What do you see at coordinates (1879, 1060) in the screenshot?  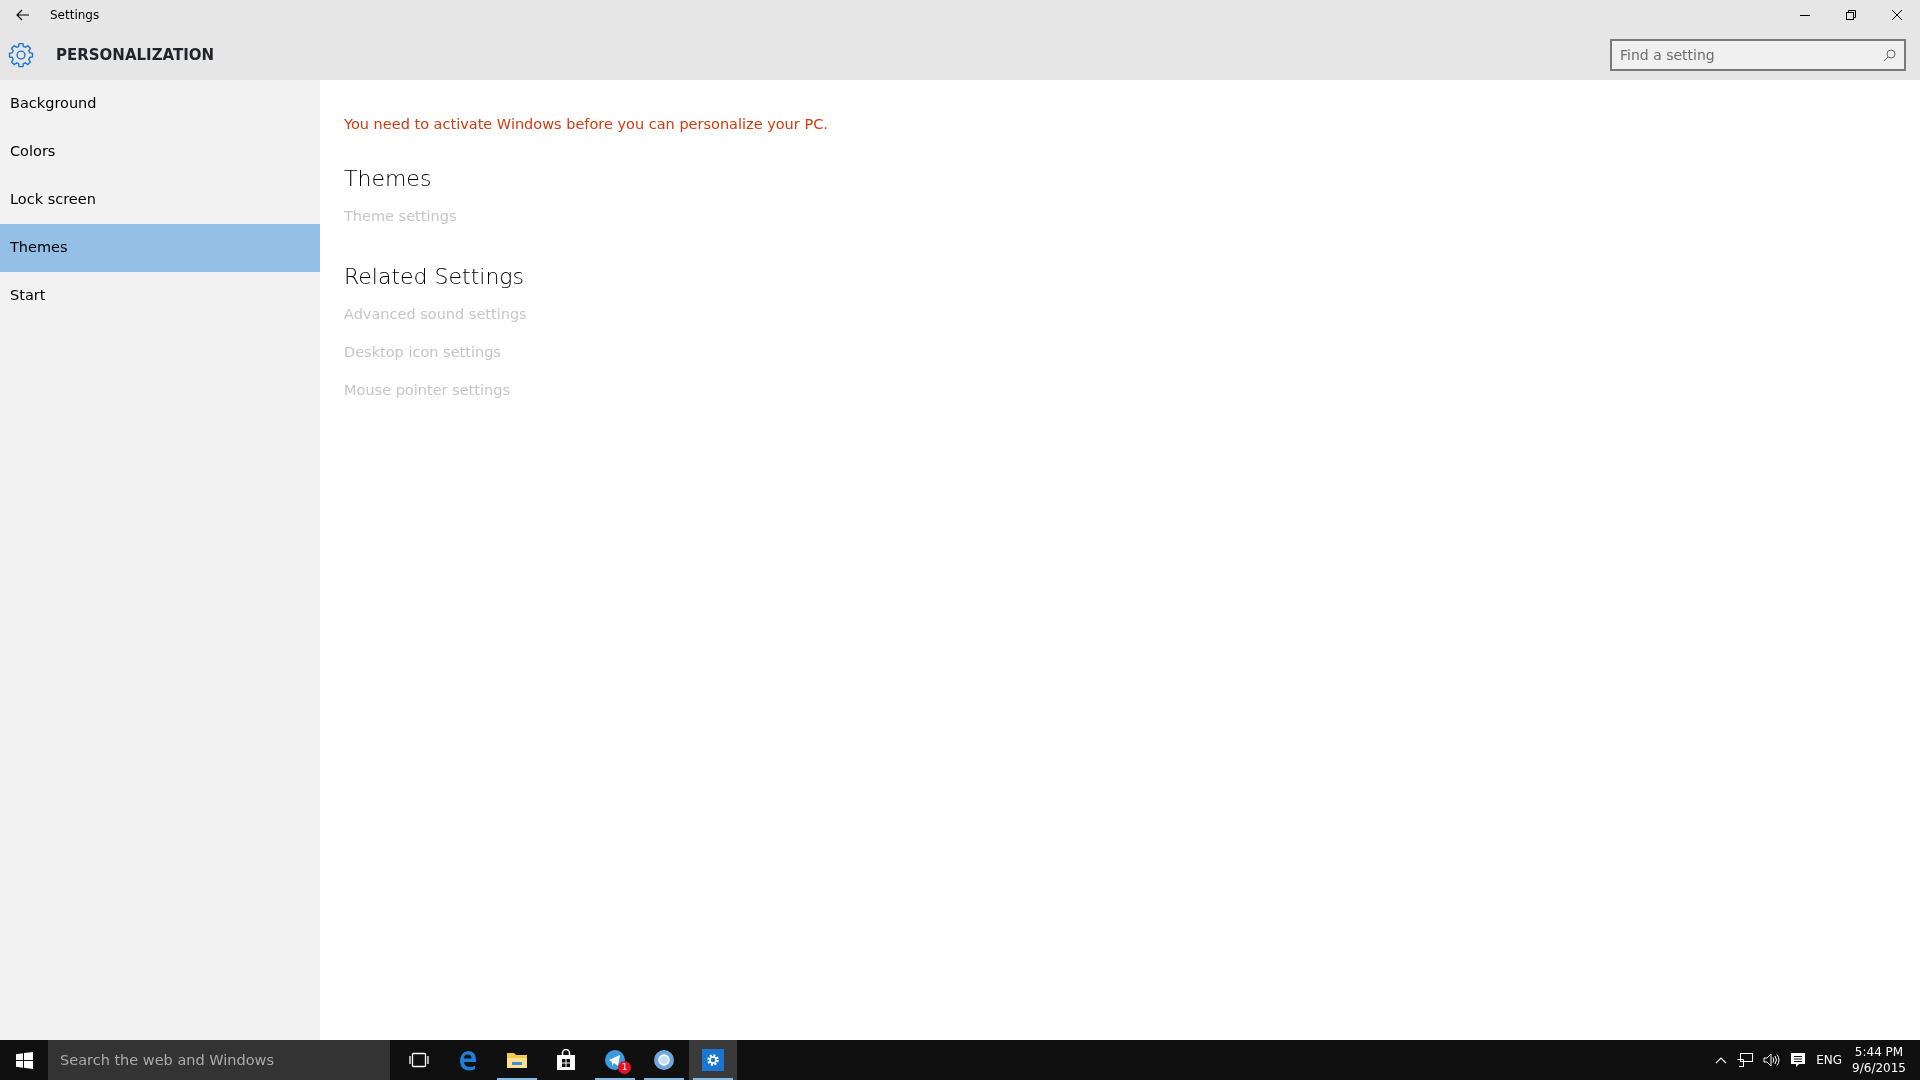 I see `clock: 5:44 PM 9/6/2015` at bounding box center [1879, 1060].